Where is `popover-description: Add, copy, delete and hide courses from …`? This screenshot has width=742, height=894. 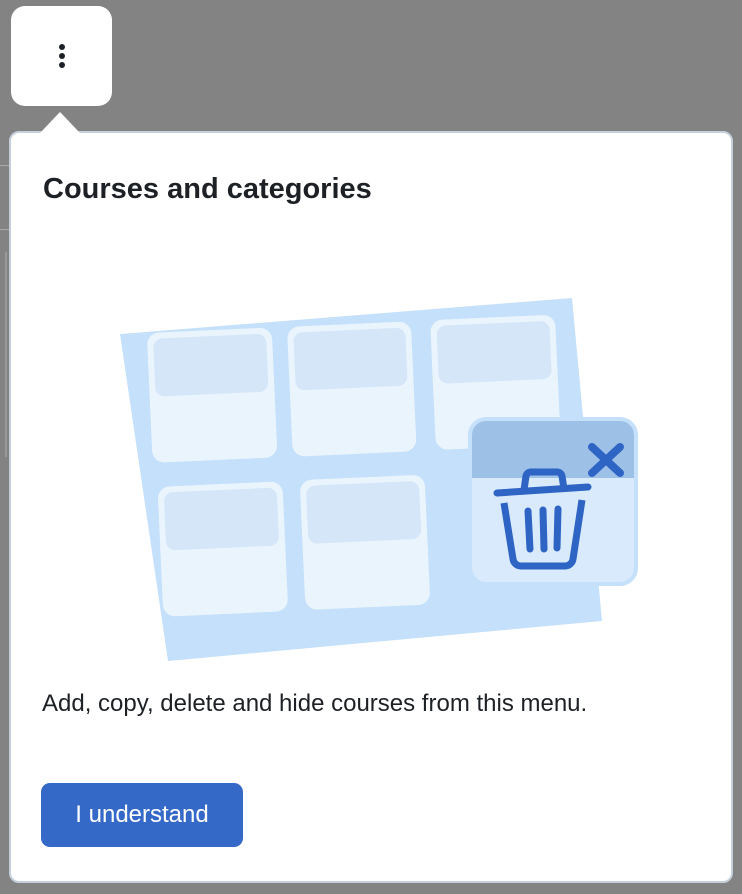 popover-description: Add, copy, delete and hide courses from … is located at coordinates (315, 703).